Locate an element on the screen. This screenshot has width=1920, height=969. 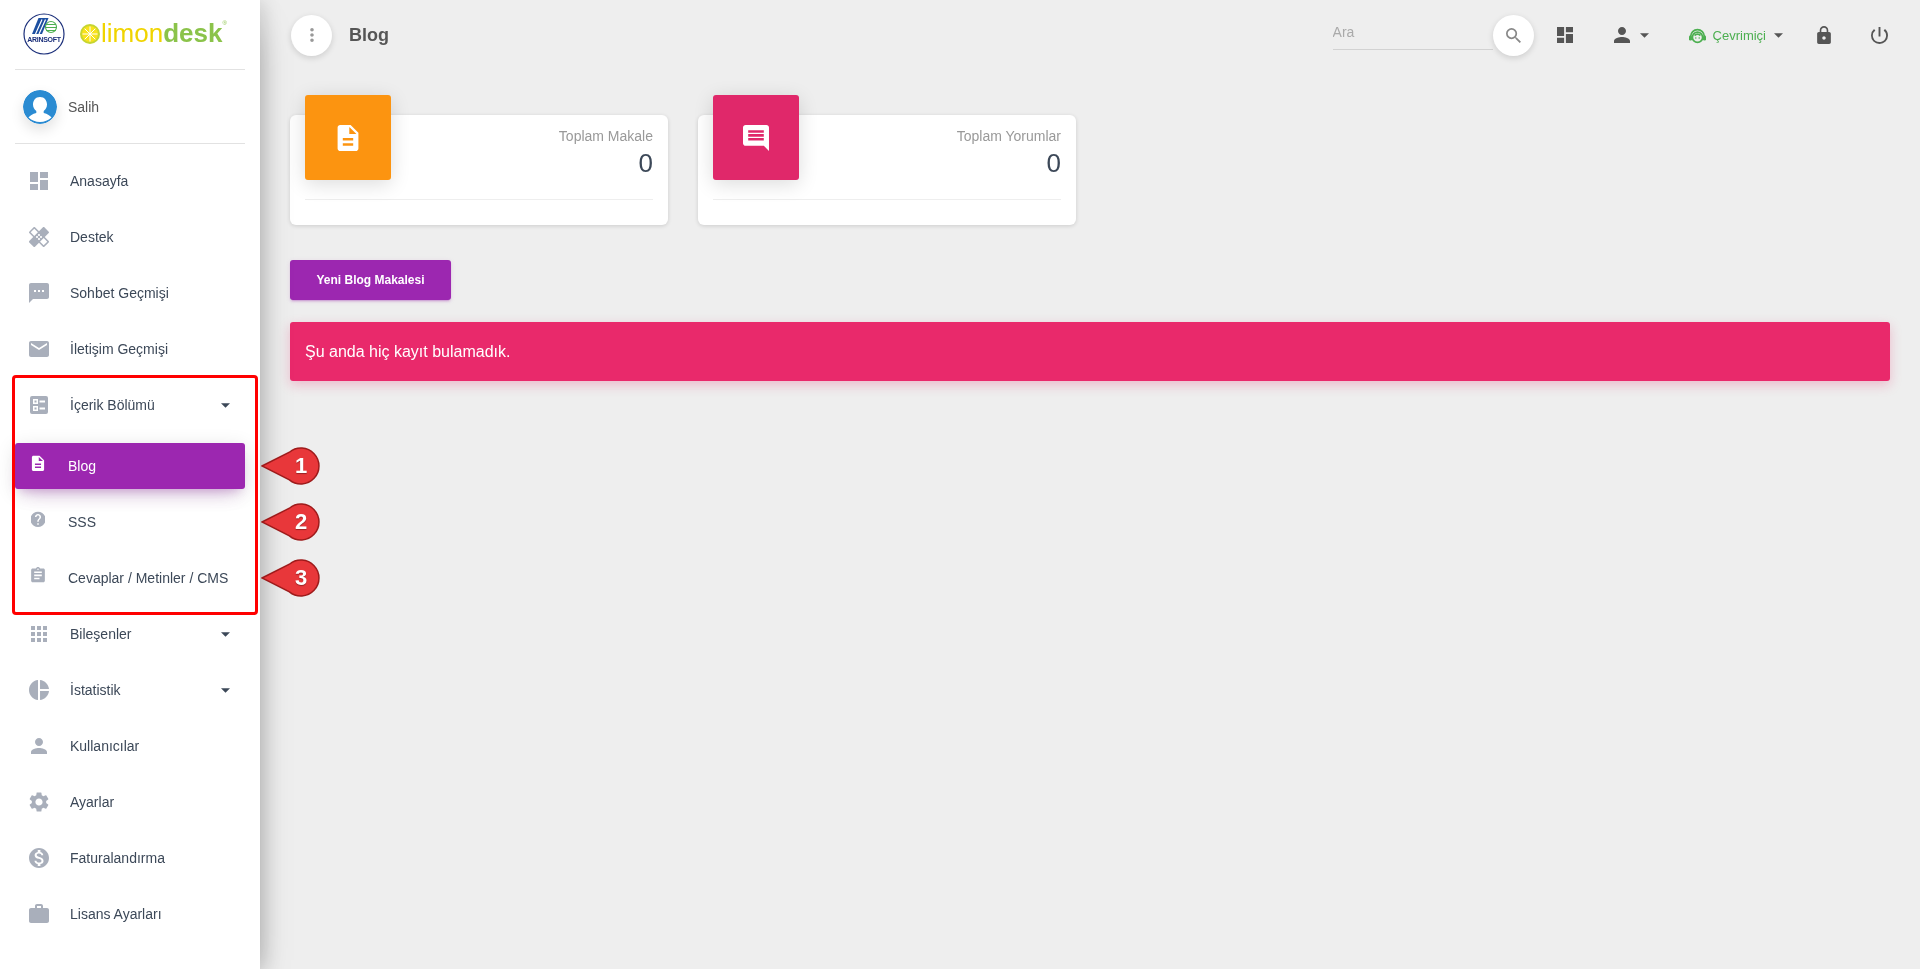
help-icon is located at coordinates (38, 519).